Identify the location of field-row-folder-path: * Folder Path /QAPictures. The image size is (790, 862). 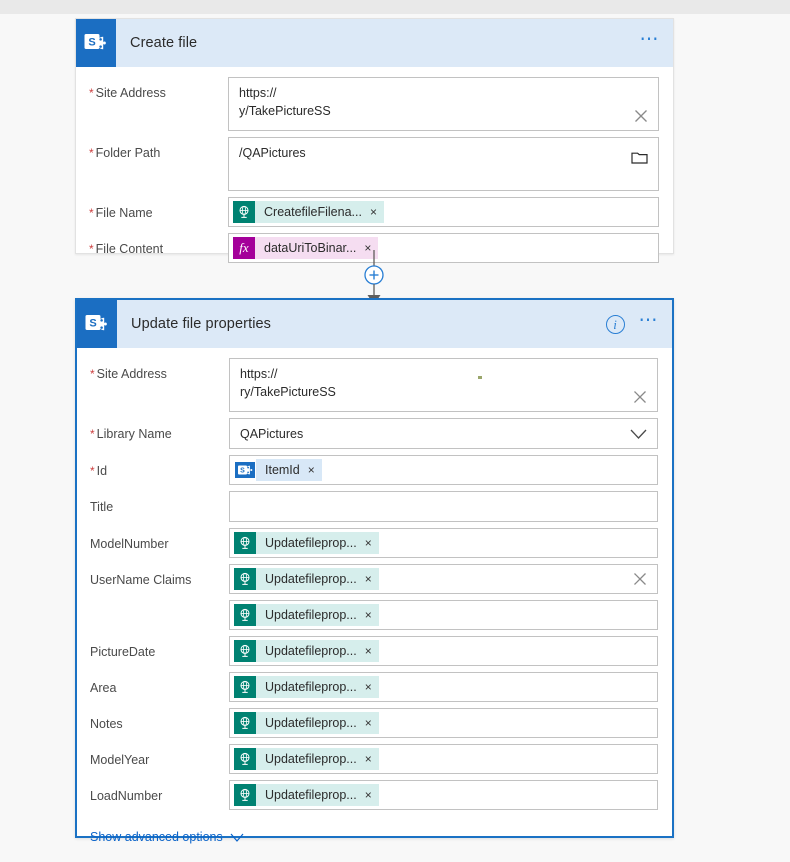
(374, 164).